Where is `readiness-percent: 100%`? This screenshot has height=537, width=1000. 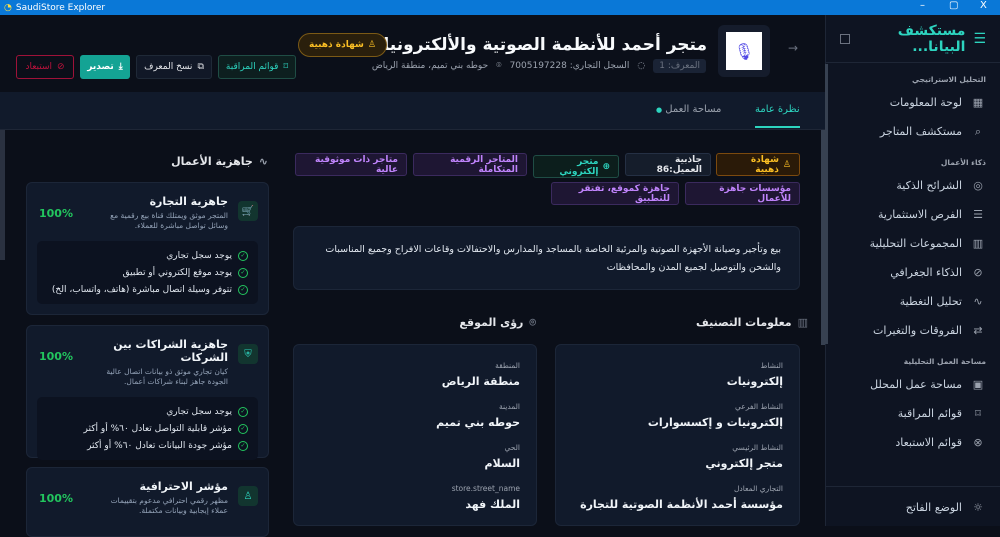
readiness-percent: 100% is located at coordinates (56, 213).